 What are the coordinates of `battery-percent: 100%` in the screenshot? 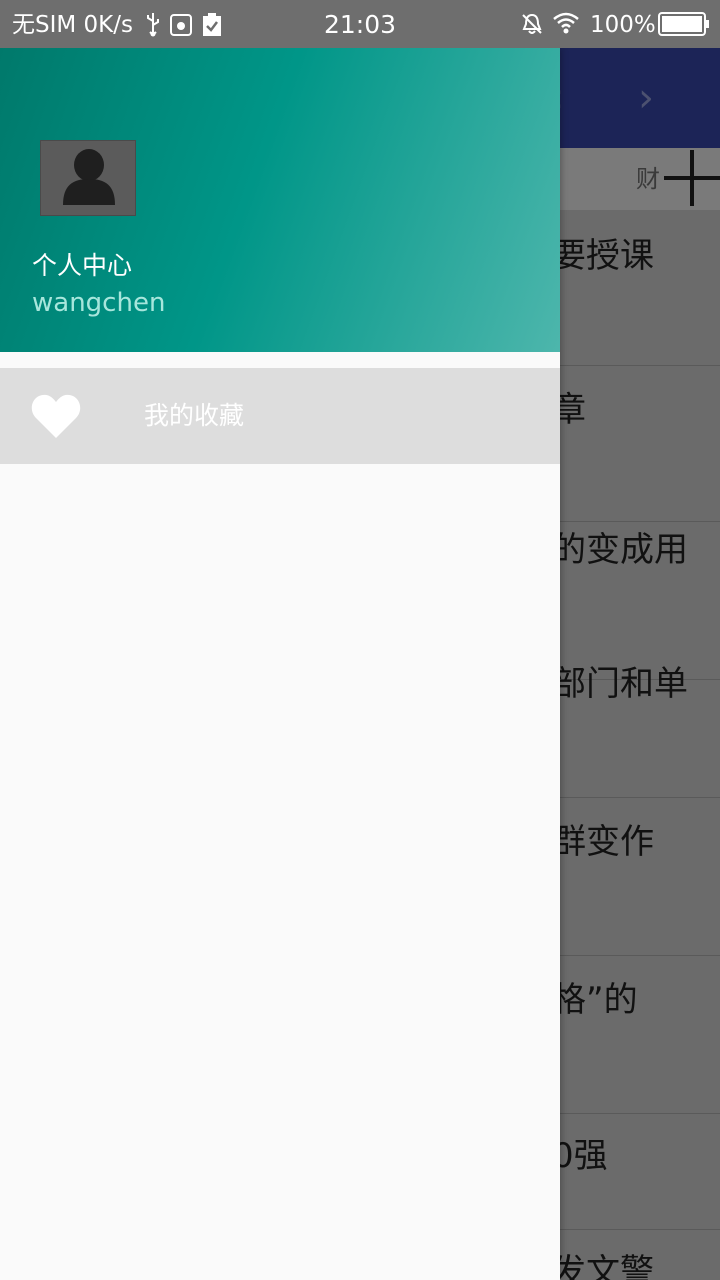 It's located at (623, 25).